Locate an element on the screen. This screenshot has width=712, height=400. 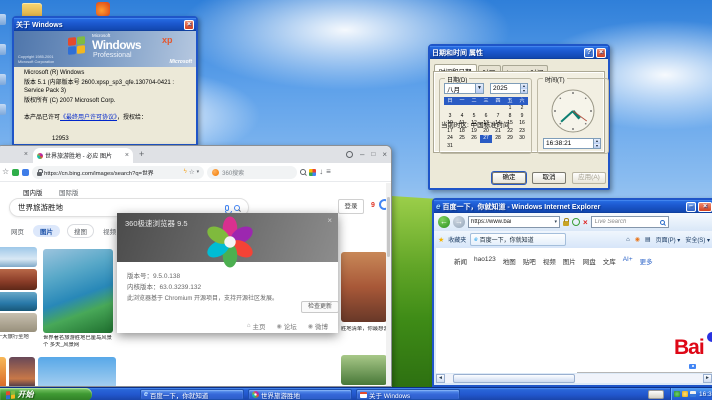
about-360-header: 360极速浏览器 9.5 × is located at coordinates (227, 240).